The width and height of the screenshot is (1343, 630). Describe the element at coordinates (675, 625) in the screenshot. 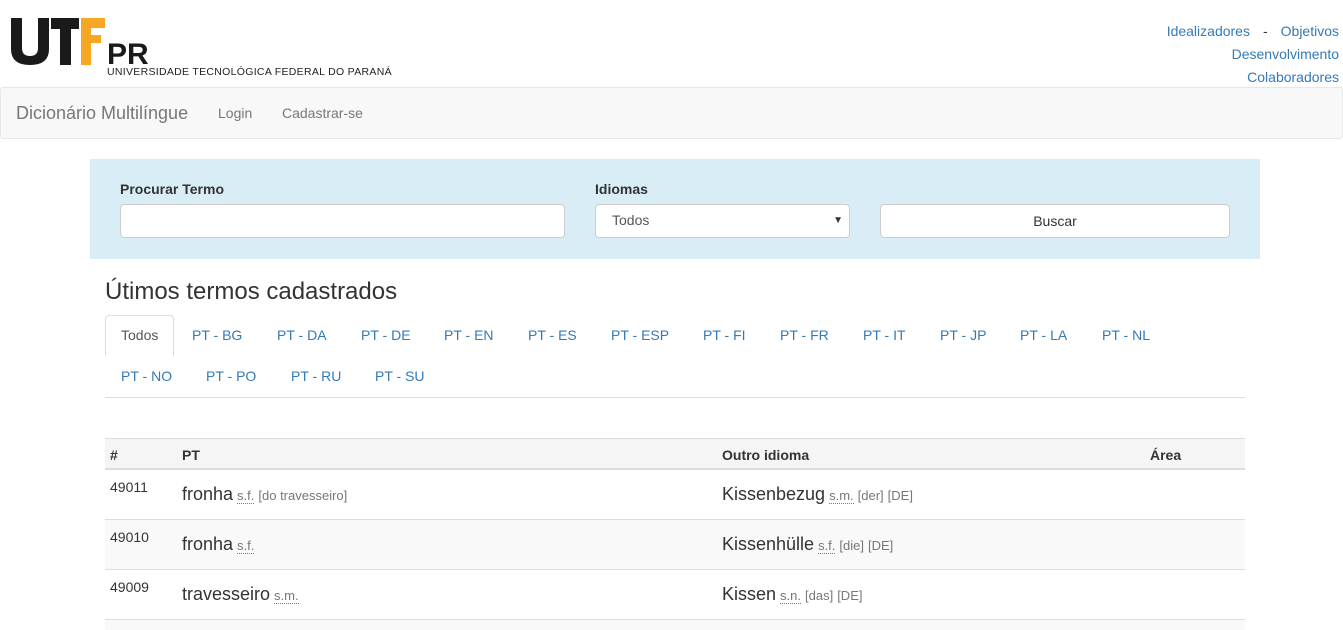

I see `table-row-partial` at that location.